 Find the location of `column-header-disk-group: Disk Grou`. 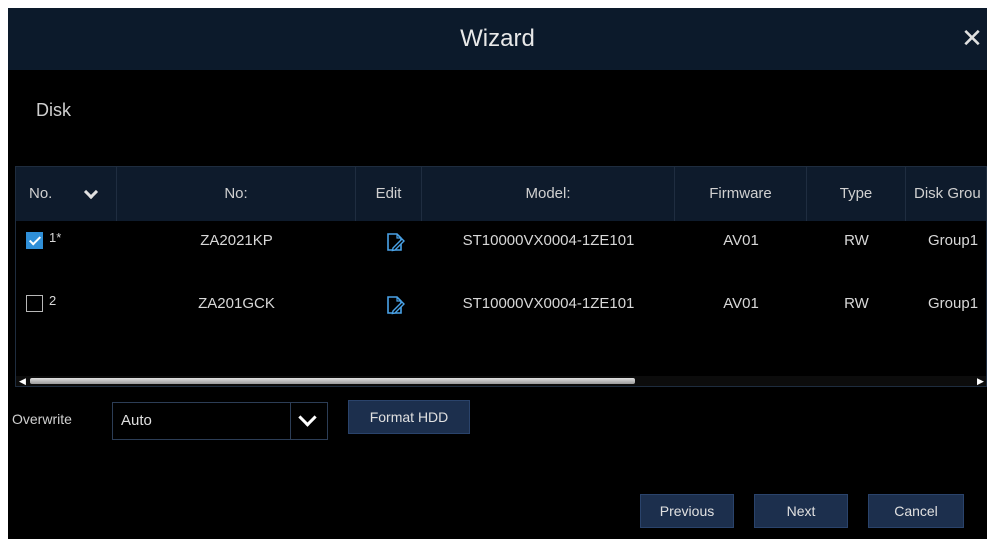

column-header-disk-group: Disk Grou is located at coordinates (947, 193).